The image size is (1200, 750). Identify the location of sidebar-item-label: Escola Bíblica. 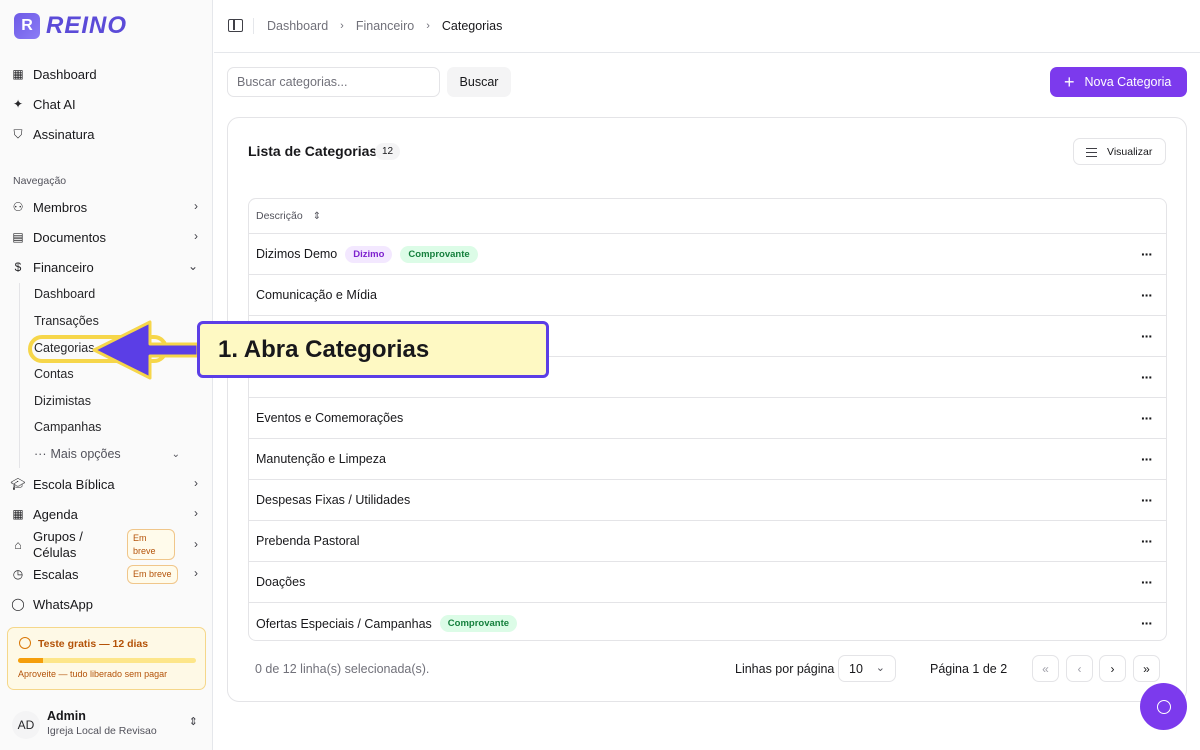
(74, 484).